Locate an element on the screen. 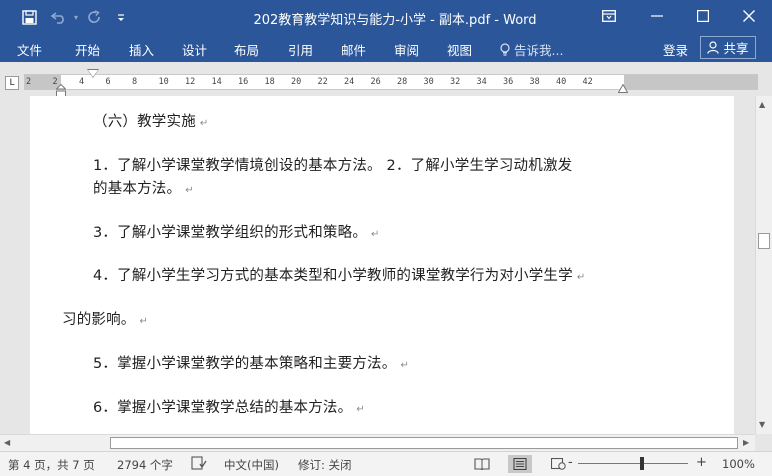 The height and width of the screenshot is (476, 772). paragraph-line: 4．了解小学生学习方式的基本类型和小学教师的课堂教学行为对小学生学 ↵ is located at coordinates (339, 274).